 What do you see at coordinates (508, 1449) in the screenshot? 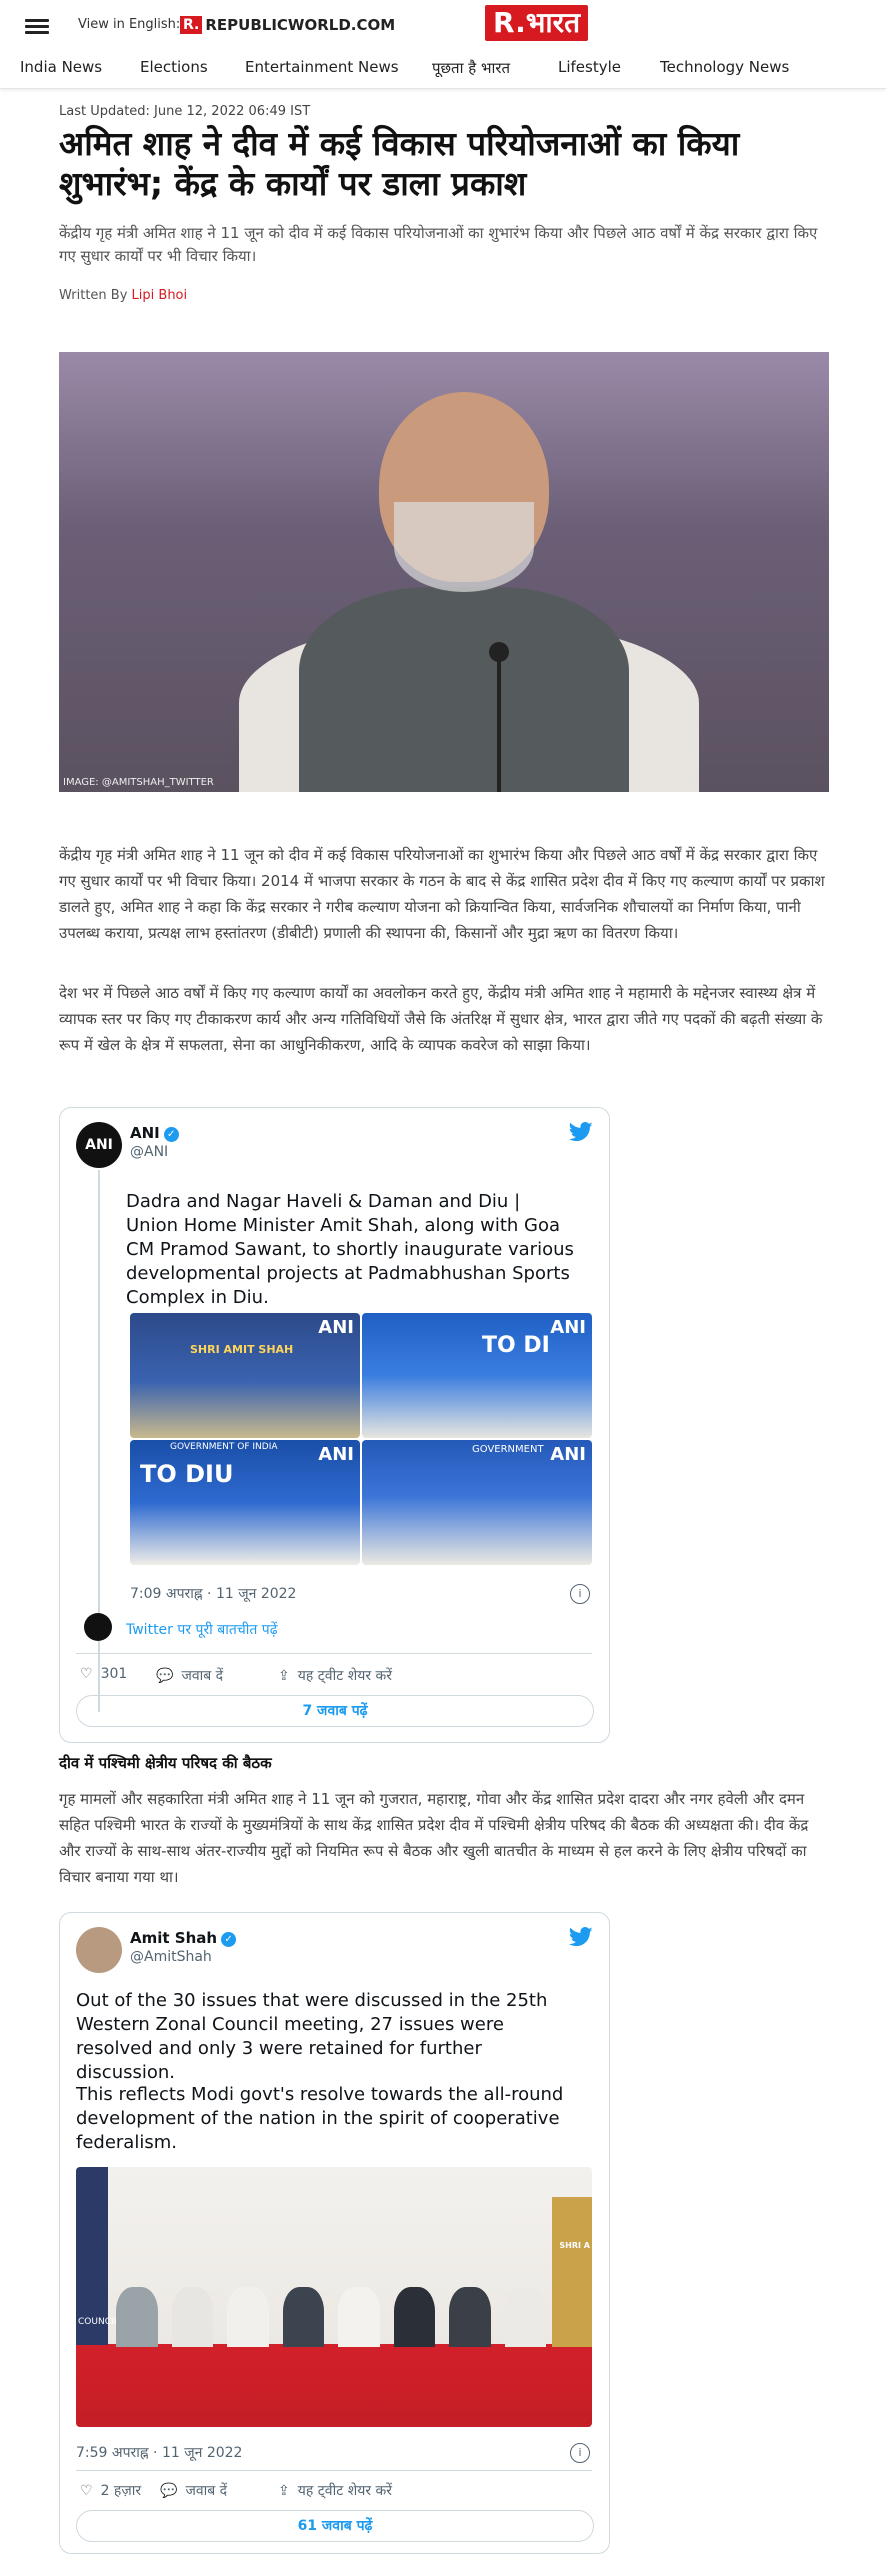
I see `banner-text: GOVERNMENT` at bounding box center [508, 1449].